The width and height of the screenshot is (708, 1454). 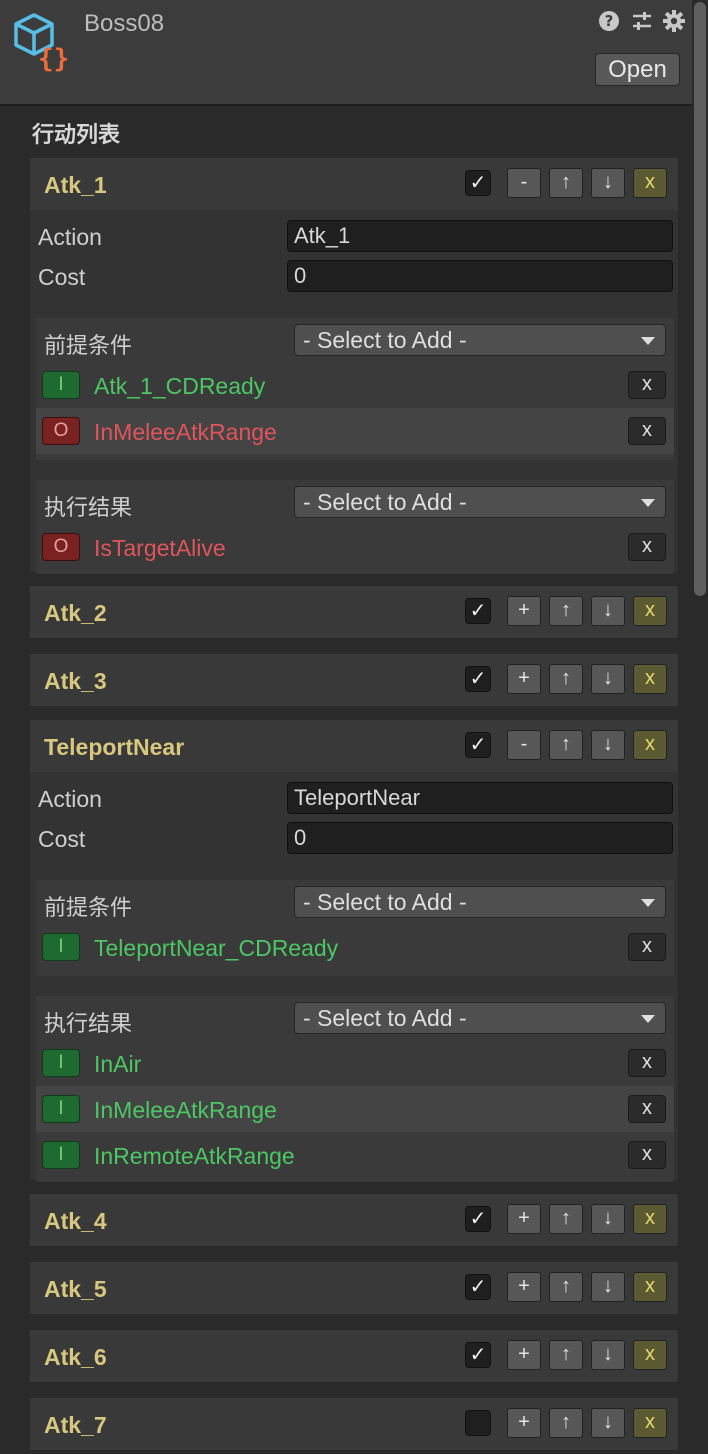 I want to click on action-card: Atk_5 ✓ + ↑ ↓ x, so click(x=354, y=1288).